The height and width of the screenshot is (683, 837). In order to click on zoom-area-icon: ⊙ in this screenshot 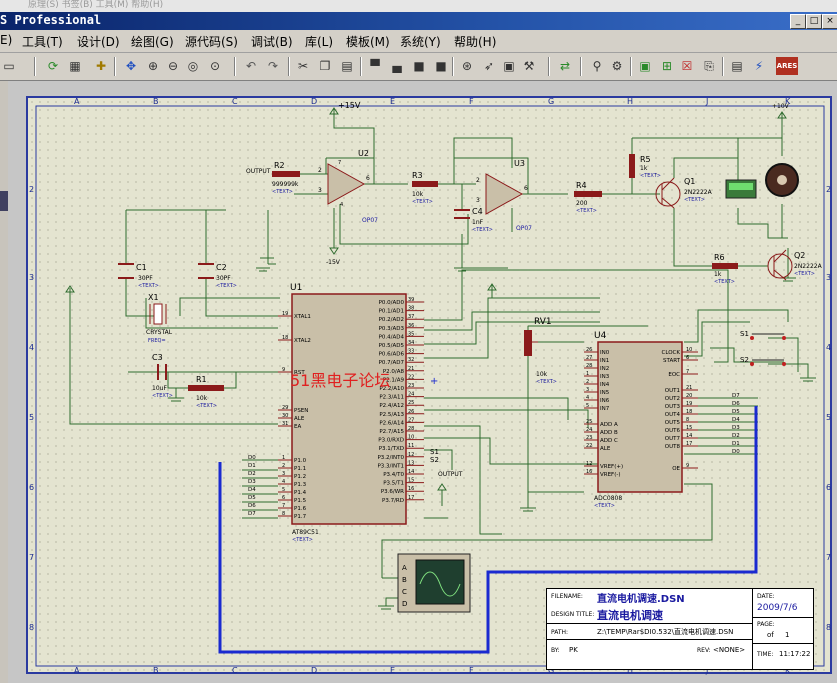, I will do `click(215, 66)`.